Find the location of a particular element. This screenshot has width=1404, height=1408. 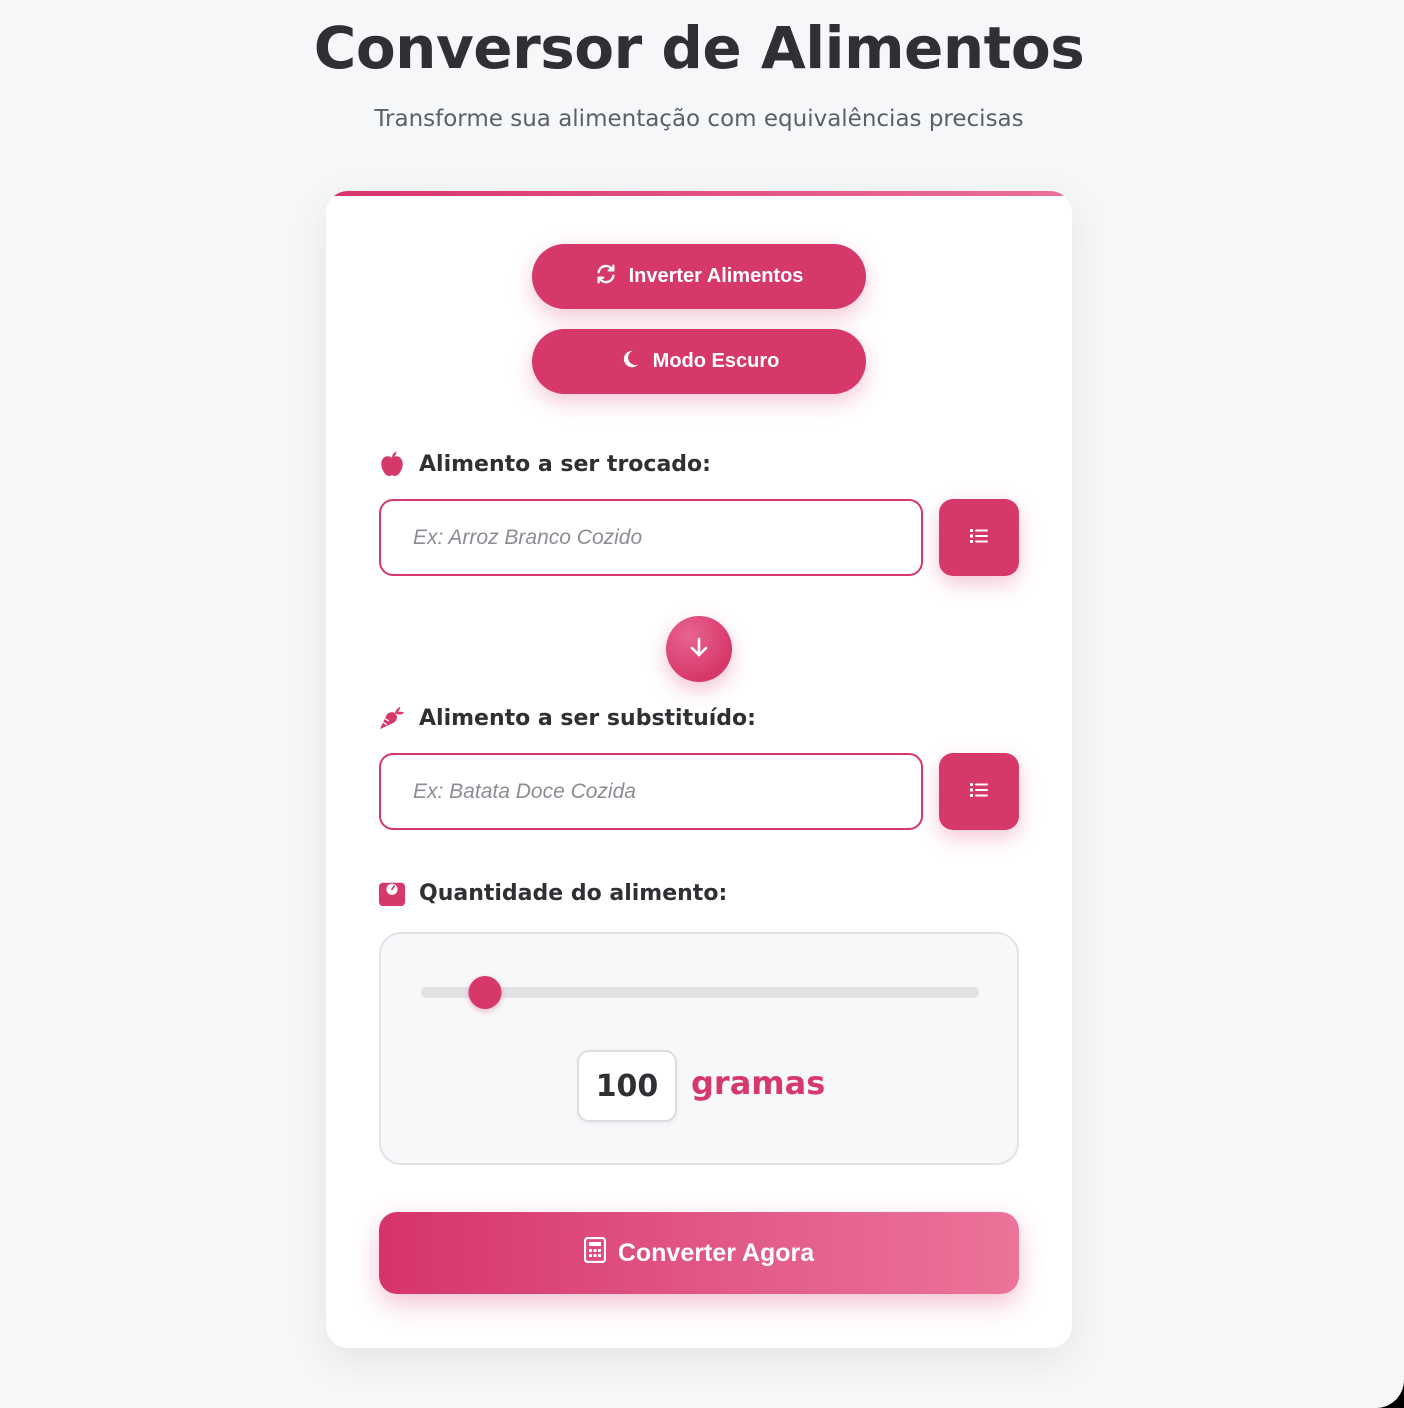

from-food-list-button is located at coordinates (979, 537).